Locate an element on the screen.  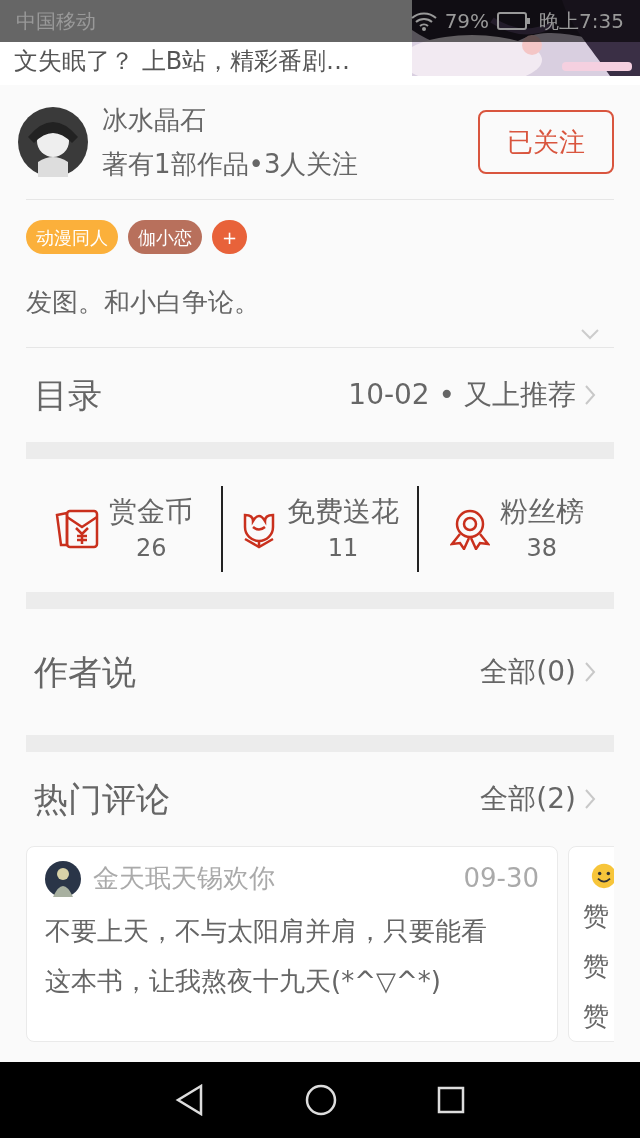
wifi-icon is located at coordinates (423, 21).